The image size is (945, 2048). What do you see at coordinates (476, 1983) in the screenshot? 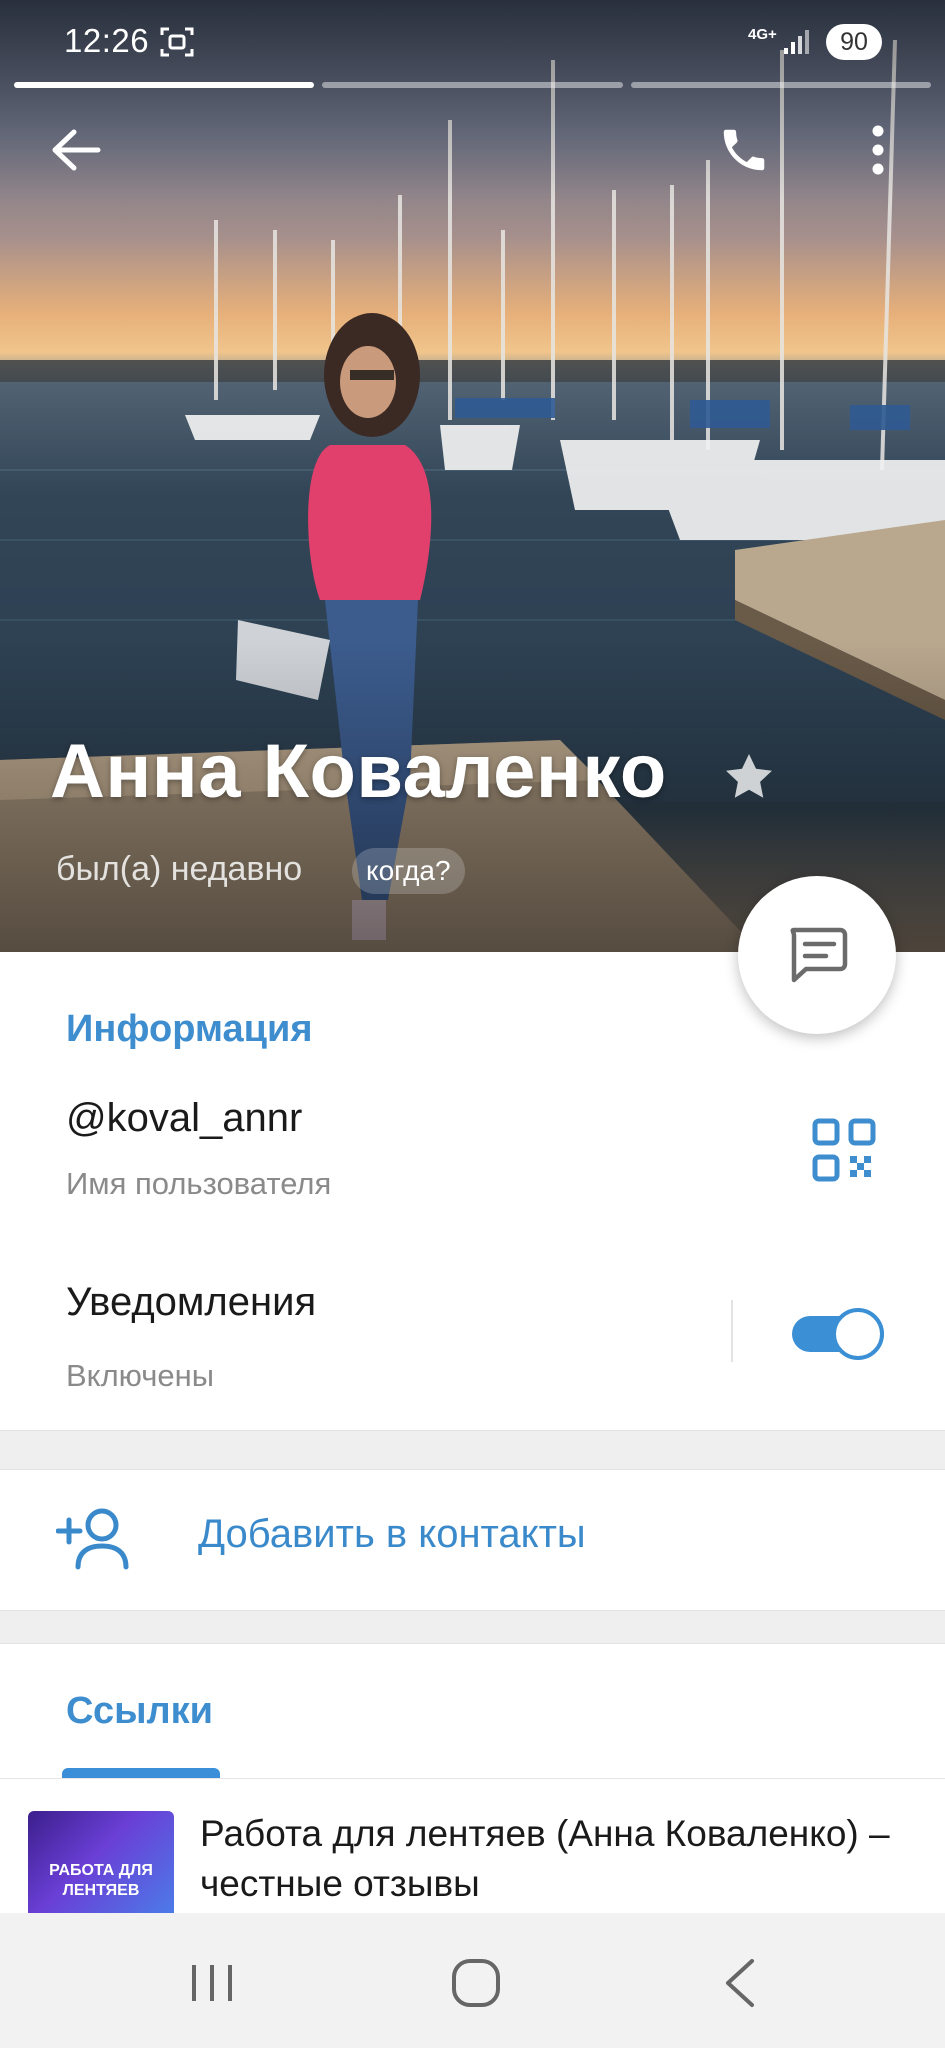
I see `home-icon` at bounding box center [476, 1983].